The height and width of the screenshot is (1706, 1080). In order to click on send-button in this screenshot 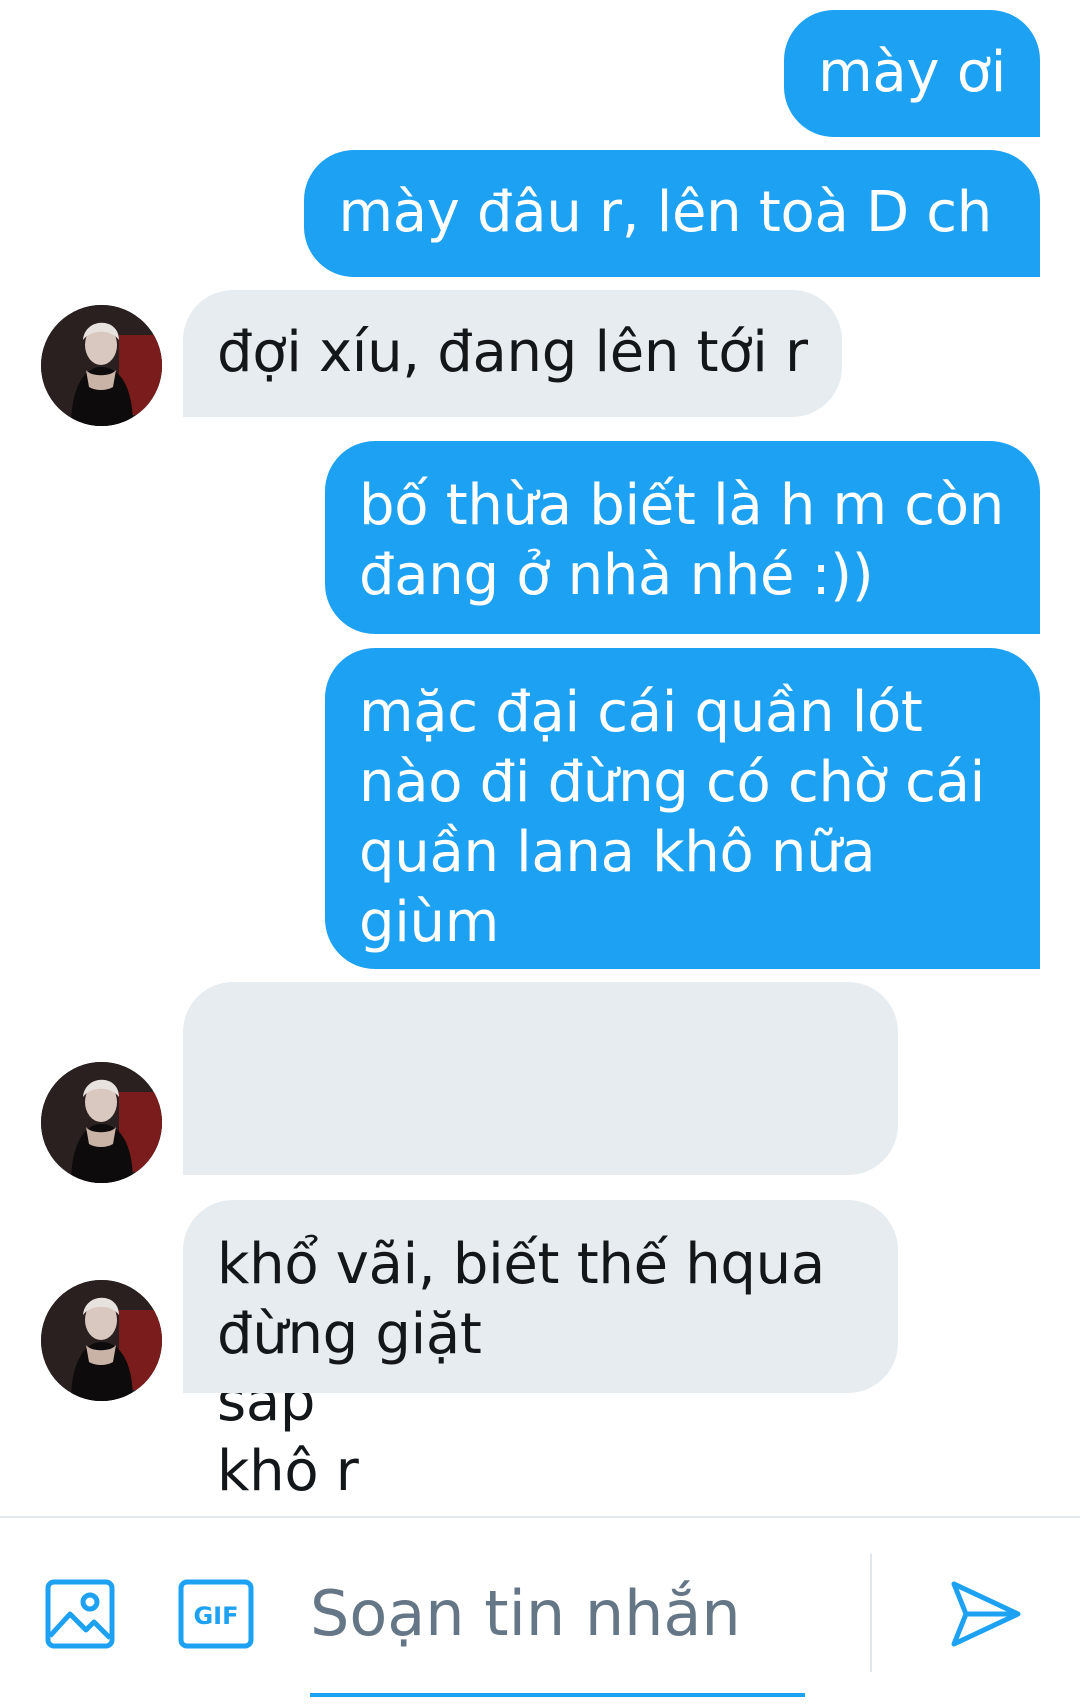, I will do `click(986, 1614)`.